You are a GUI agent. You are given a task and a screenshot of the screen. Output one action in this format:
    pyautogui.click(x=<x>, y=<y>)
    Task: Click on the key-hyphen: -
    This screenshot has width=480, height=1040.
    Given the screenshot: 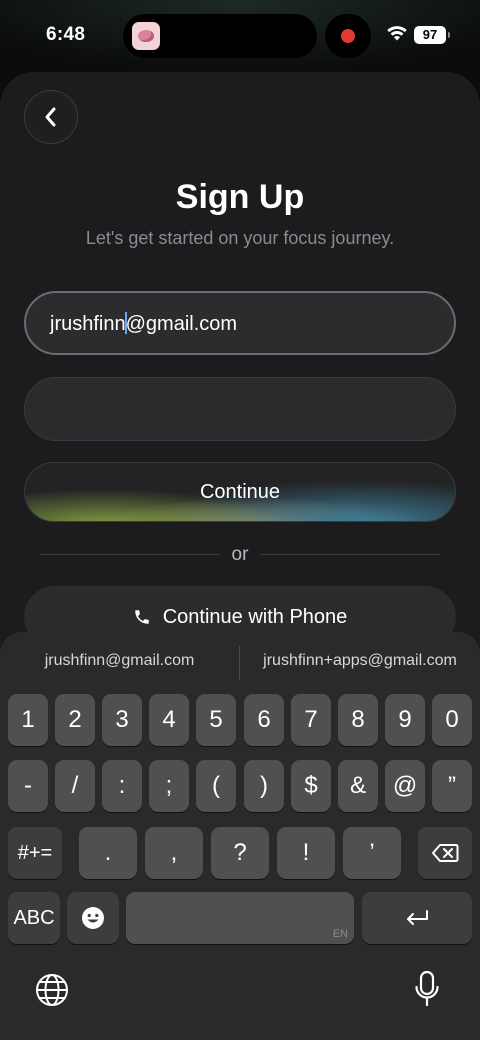 What is the action you would take?
    pyautogui.click(x=28, y=786)
    